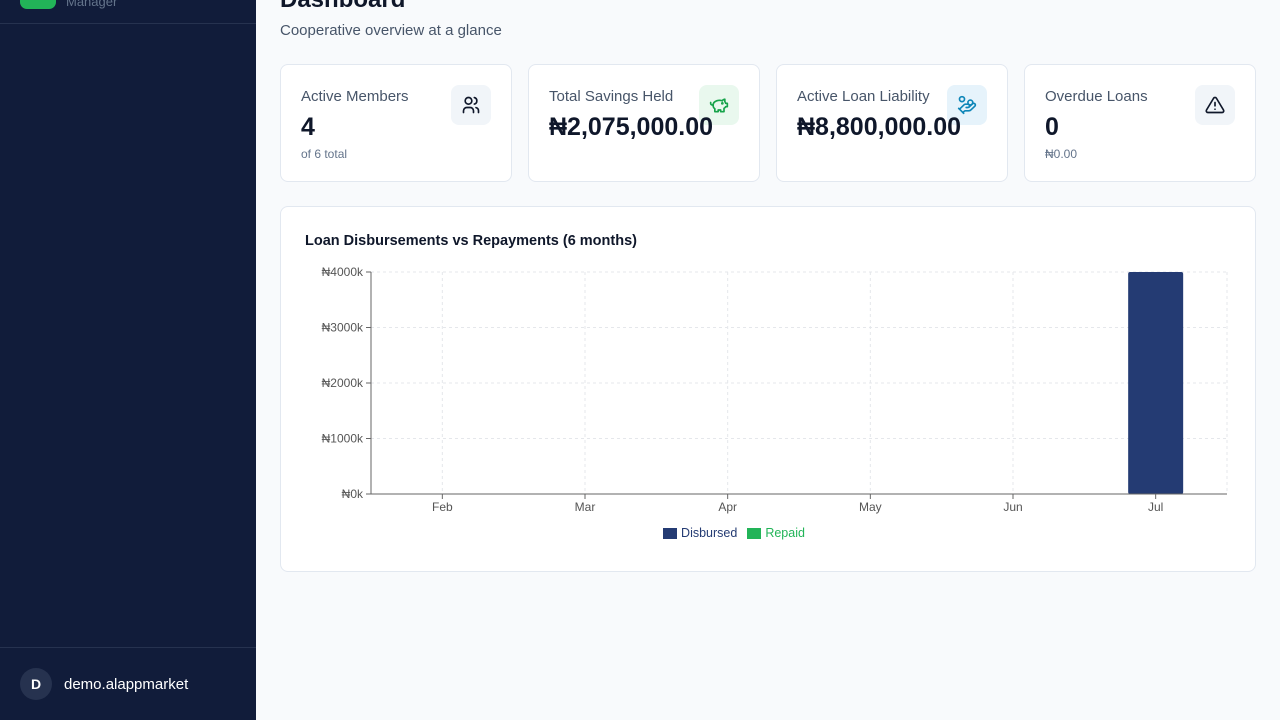 The image size is (1280, 720). What do you see at coordinates (1155, 507) in the screenshot?
I see `x-tick-label: Jul` at bounding box center [1155, 507].